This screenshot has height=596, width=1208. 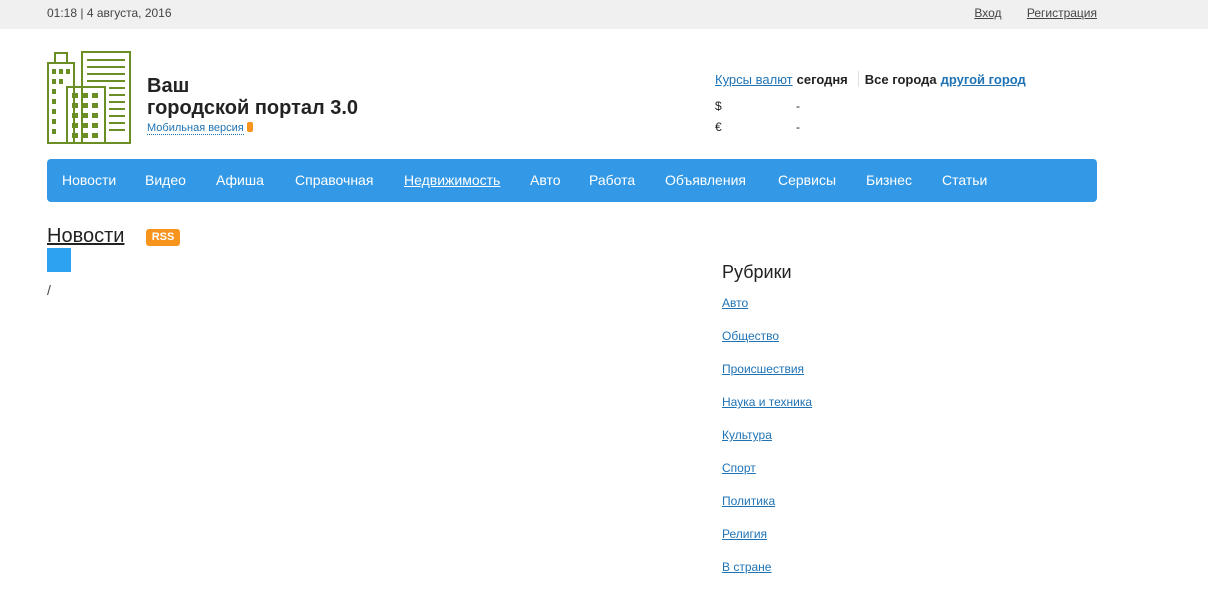 What do you see at coordinates (767, 402) in the screenshot?
I see `rubric-link-science: Наука и техника` at bounding box center [767, 402].